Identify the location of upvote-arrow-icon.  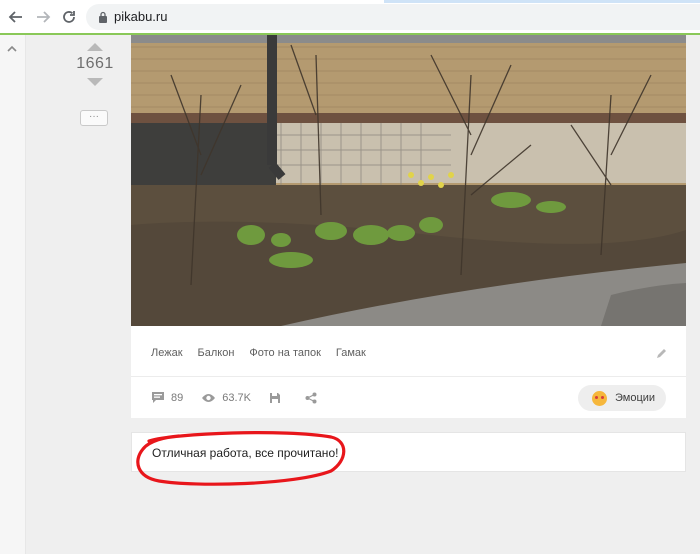
(95, 47).